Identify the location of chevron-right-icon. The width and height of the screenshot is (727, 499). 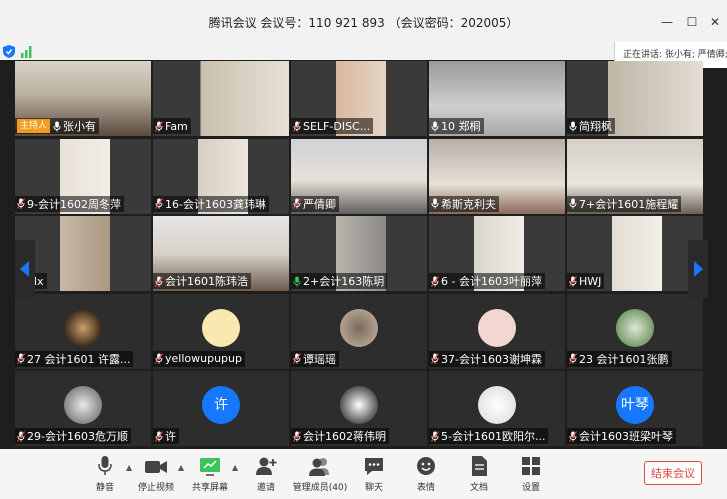
(698, 269).